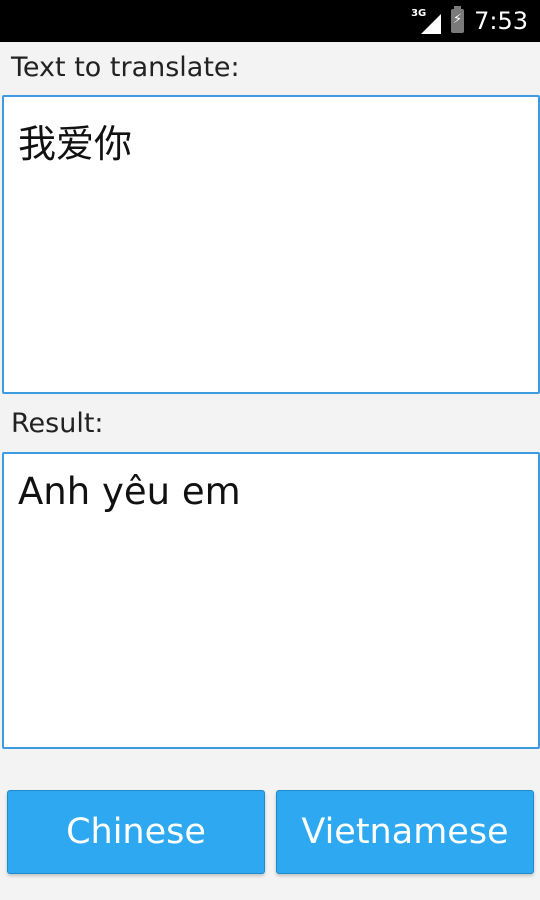 The image size is (540, 900). Describe the element at coordinates (136, 832) in the screenshot. I see `source-language-button: Chinese` at that location.